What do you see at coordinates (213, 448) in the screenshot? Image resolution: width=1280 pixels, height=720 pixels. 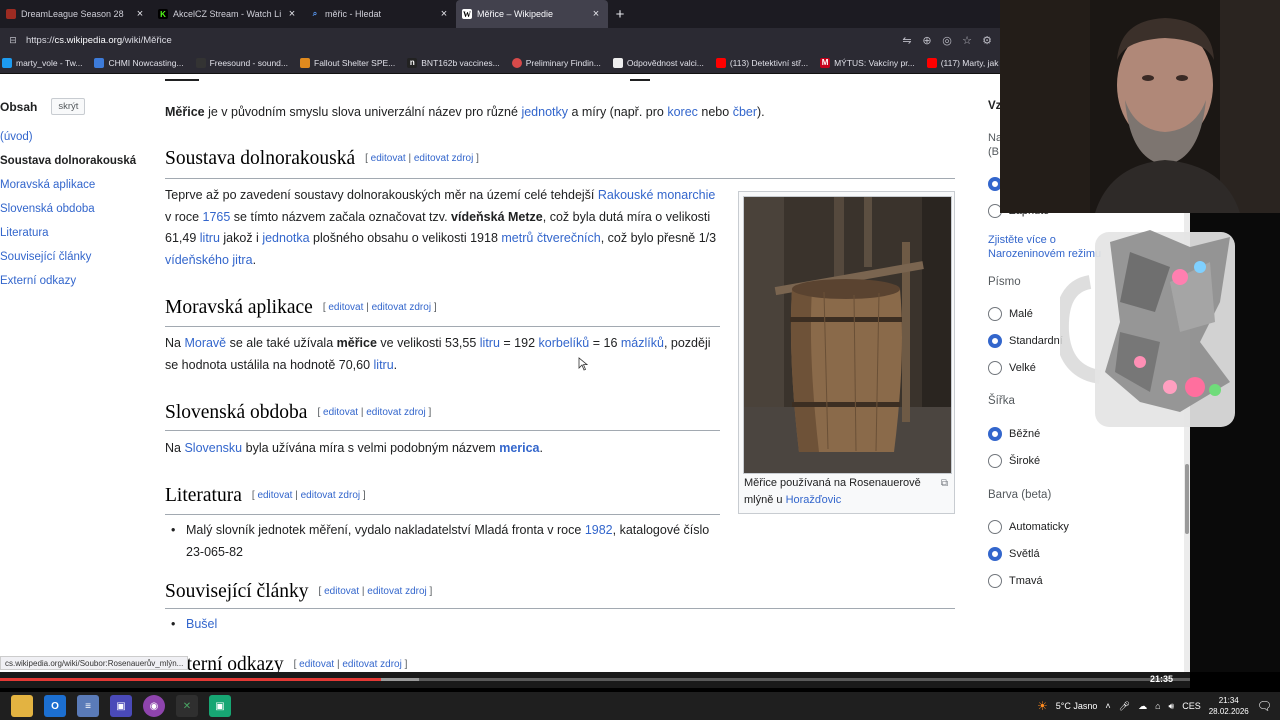 I see `link-slovensku: Slovensku` at bounding box center [213, 448].